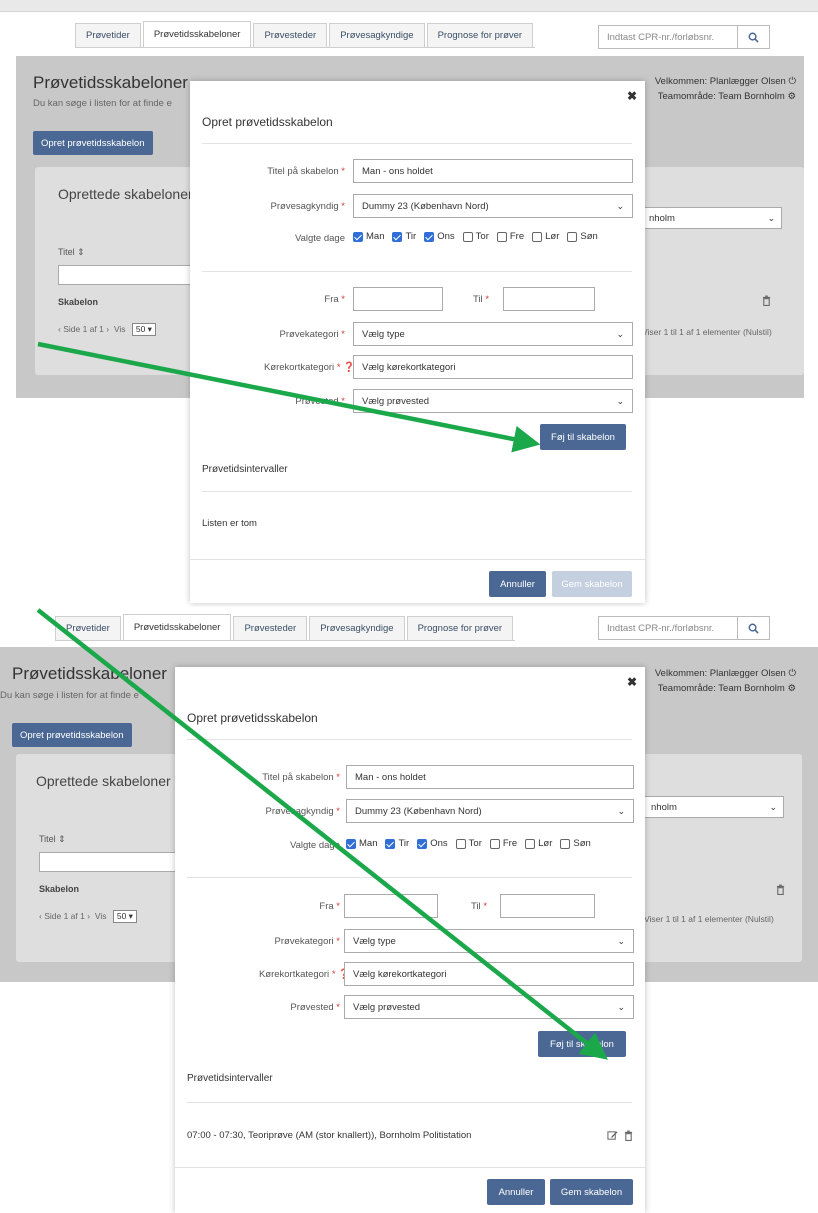  I want to click on days-group: Man Tir Ons Tor Fre Lør Søn, so click(468, 843).